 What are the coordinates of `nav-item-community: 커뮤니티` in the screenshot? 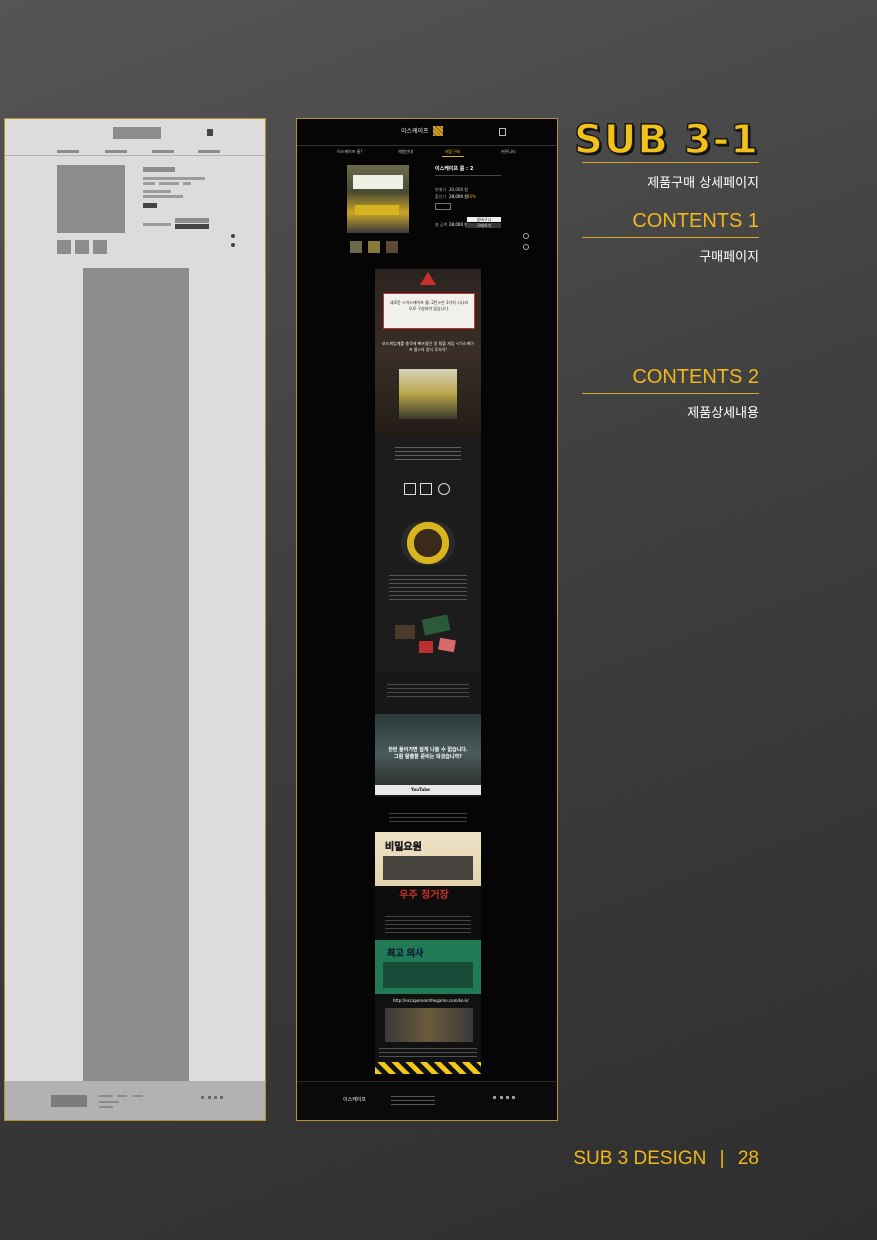 It's located at (508, 151).